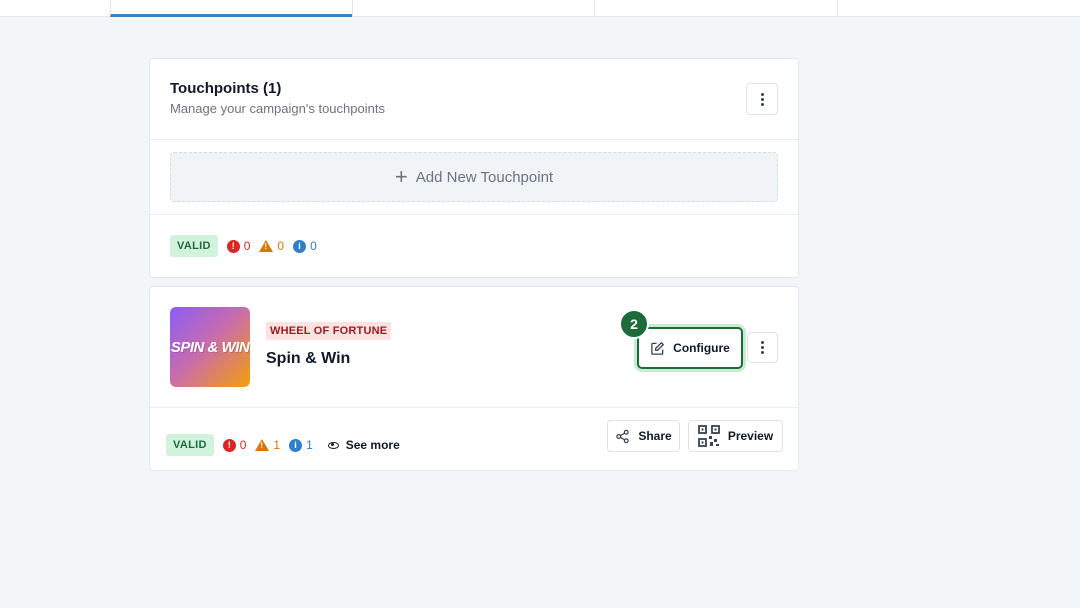 The width and height of the screenshot is (1080, 608). Describe the element at coordinates (313, 246) in the screenshot. I see `info-count-value: 0` at that location.